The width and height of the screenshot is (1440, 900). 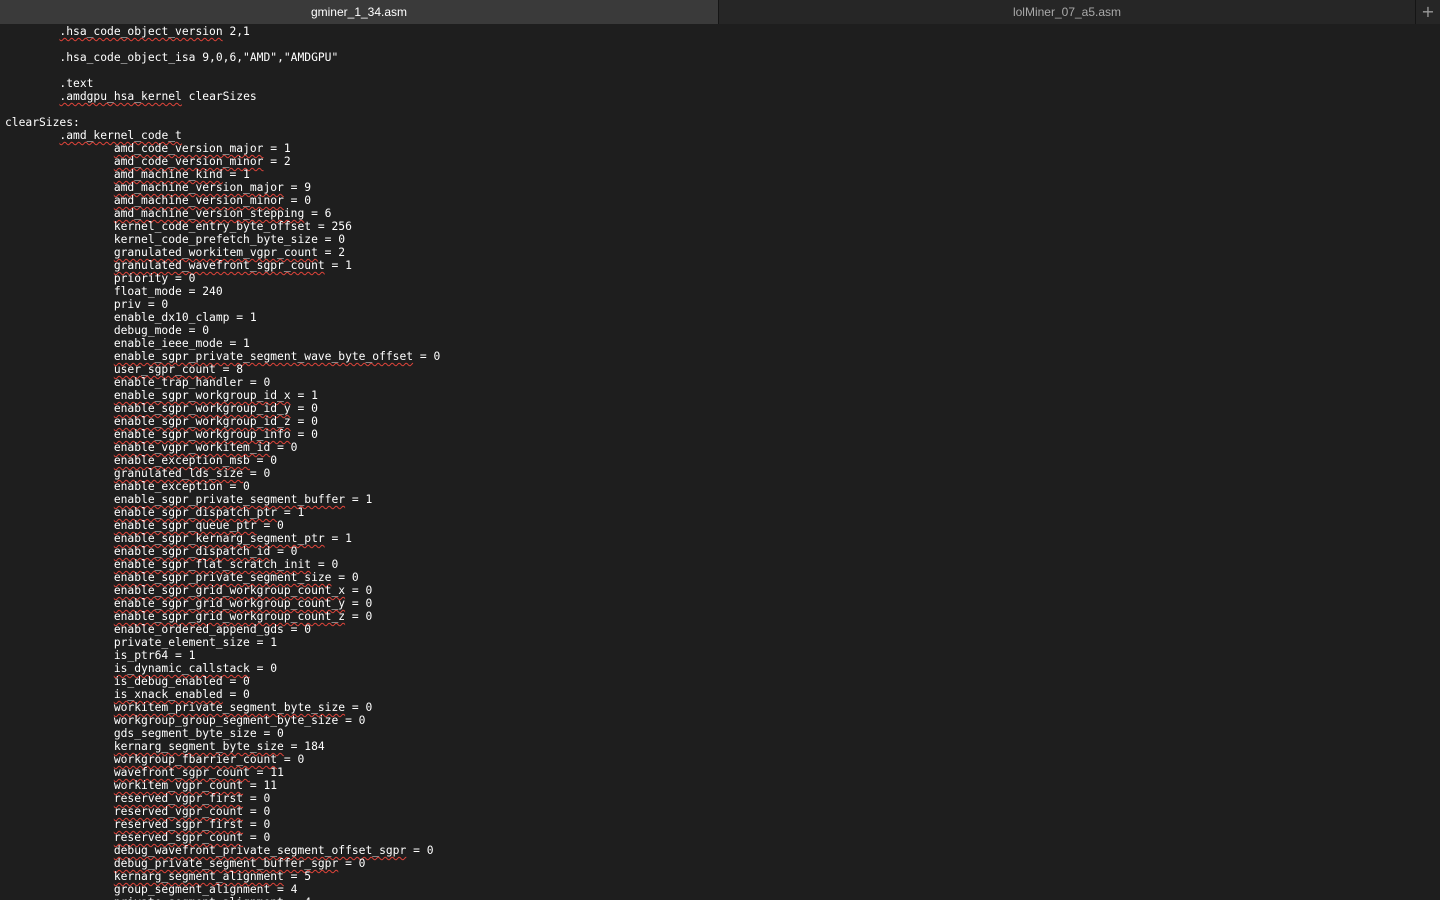 I want to click on line-text: = 184, so click(x=304, y=746).